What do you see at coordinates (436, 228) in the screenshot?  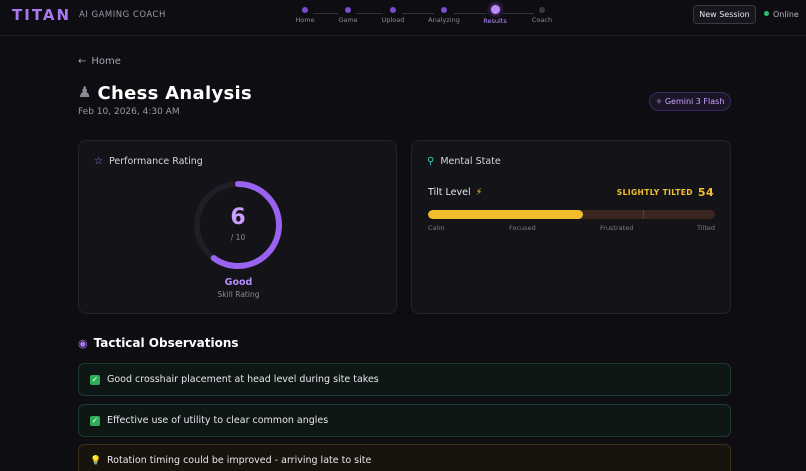 I see `scale-label: Calm` at bounding box center [436, 228].